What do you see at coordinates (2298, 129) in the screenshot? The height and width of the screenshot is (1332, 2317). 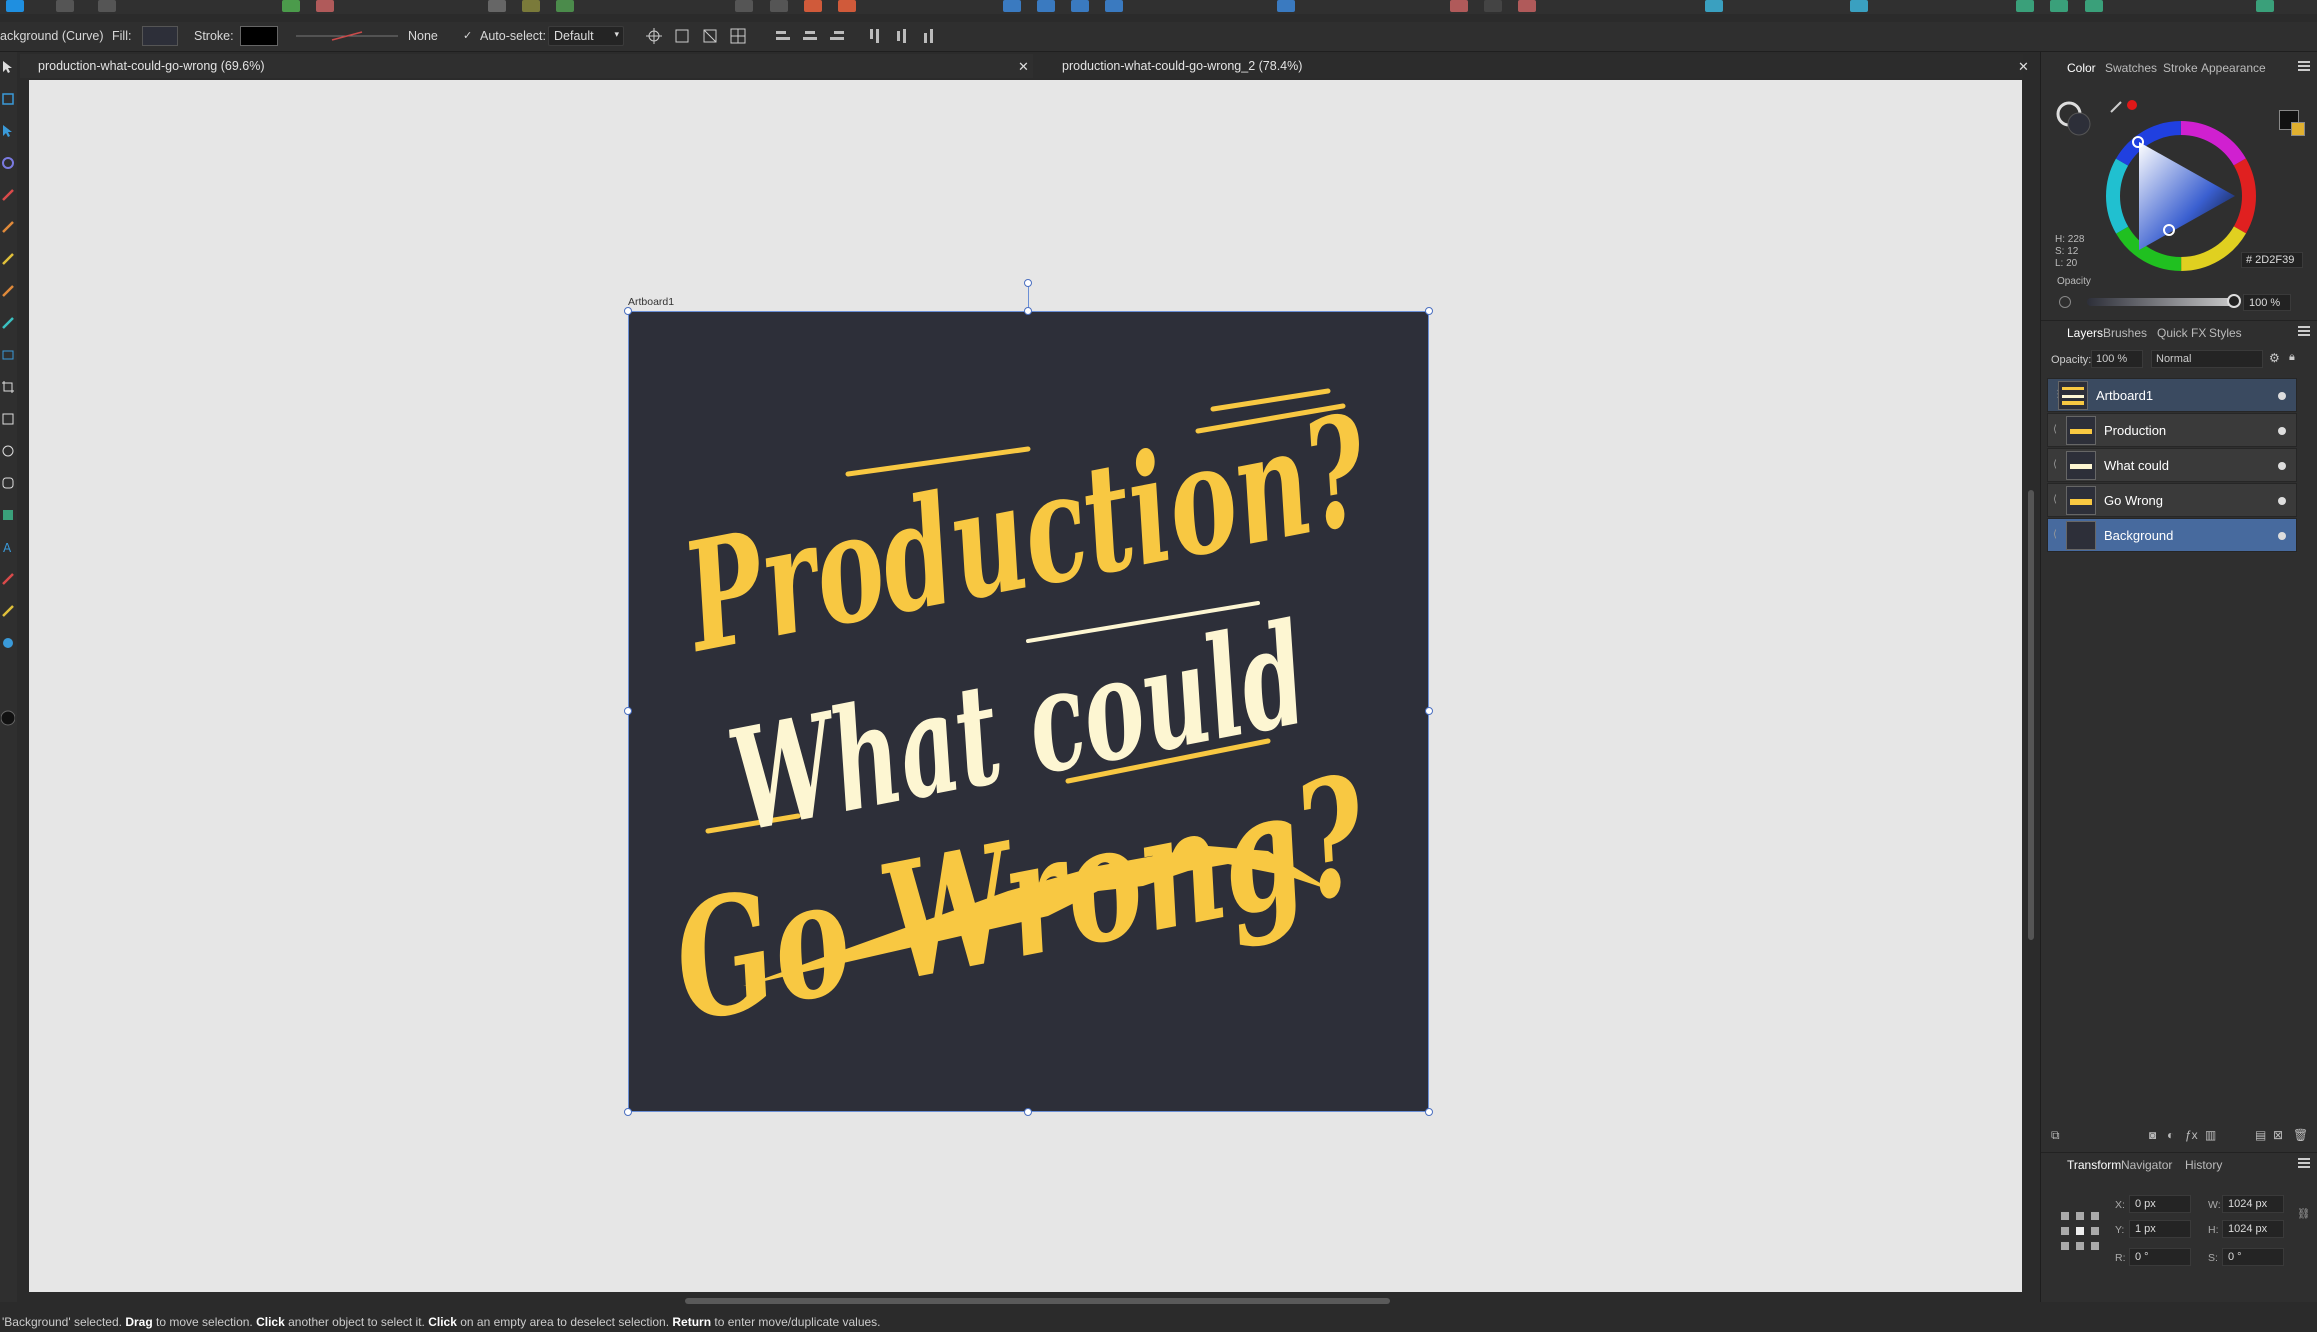 I see `secondary-swatch` at bounding box center [2298, 129].